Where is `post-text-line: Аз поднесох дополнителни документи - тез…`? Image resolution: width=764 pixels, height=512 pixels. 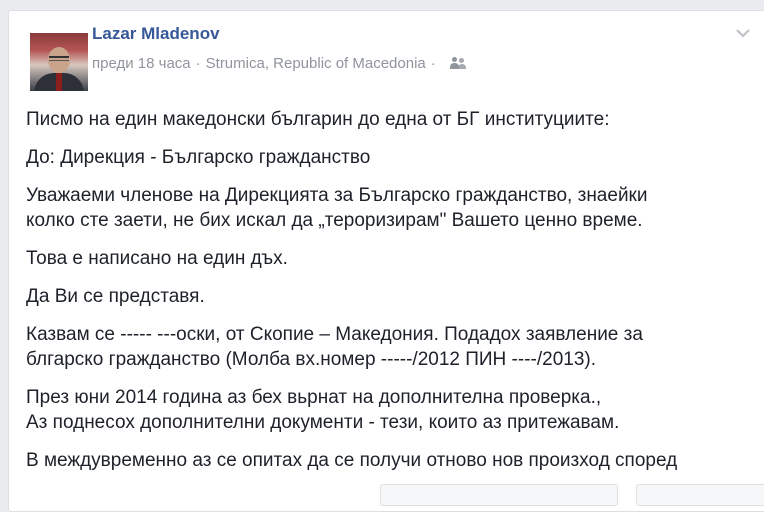
post-text-line: Аз поднесох дополнителни документи - тез… is located at coordinates (323, 422).